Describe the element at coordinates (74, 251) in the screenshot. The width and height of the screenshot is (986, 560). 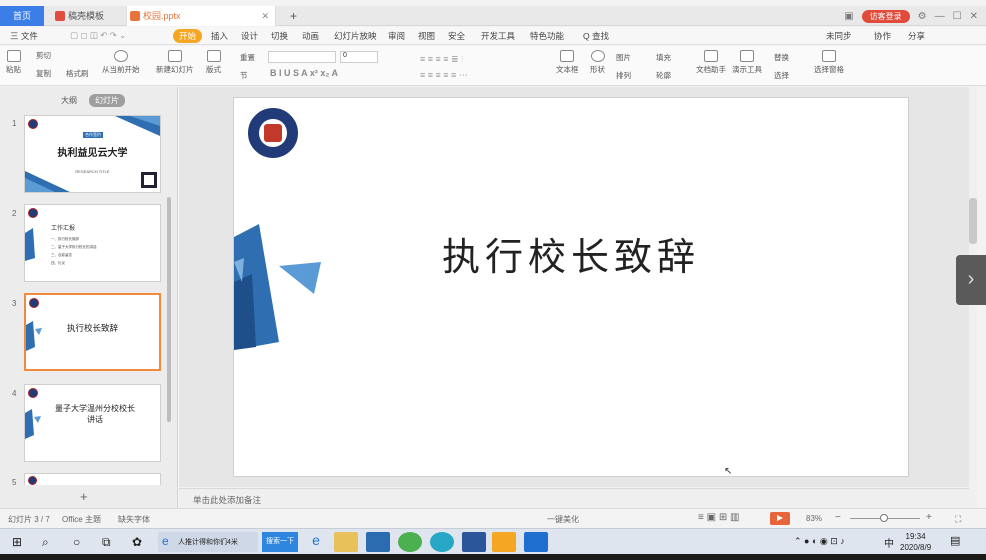
I see `slide-2-agenda: 一、执行校长致辞 二、量子大学执行校长的讲话 三、合影留念 四、礼仪` at that location.